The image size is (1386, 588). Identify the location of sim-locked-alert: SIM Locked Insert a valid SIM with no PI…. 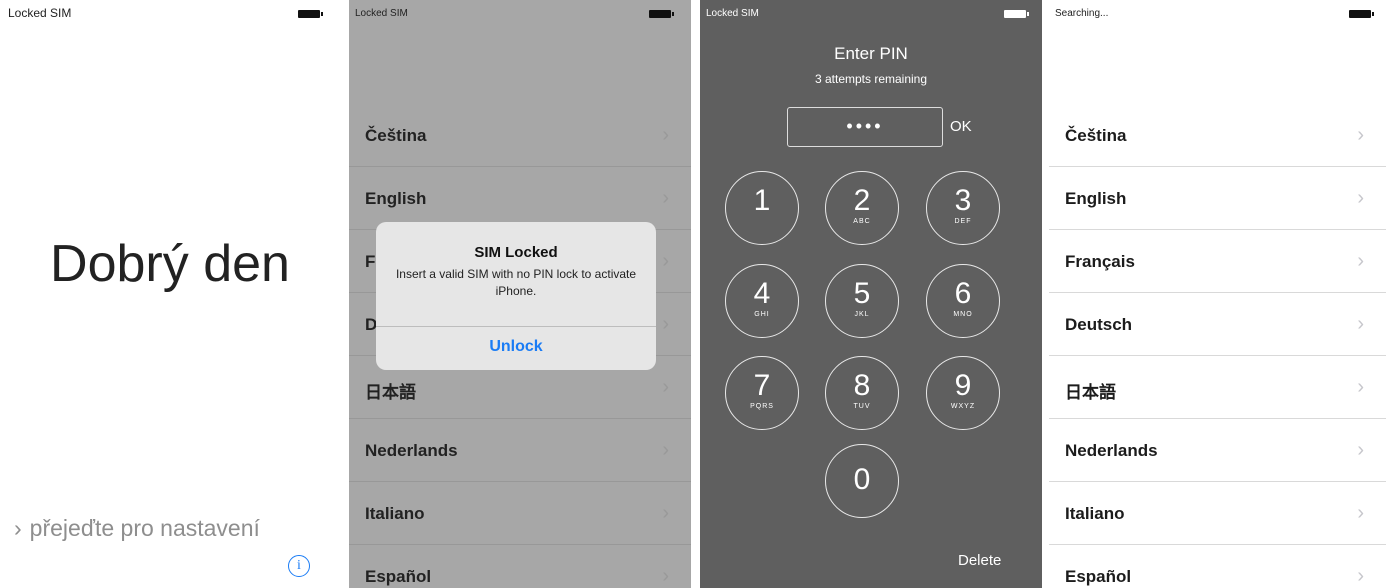
(516, 296).